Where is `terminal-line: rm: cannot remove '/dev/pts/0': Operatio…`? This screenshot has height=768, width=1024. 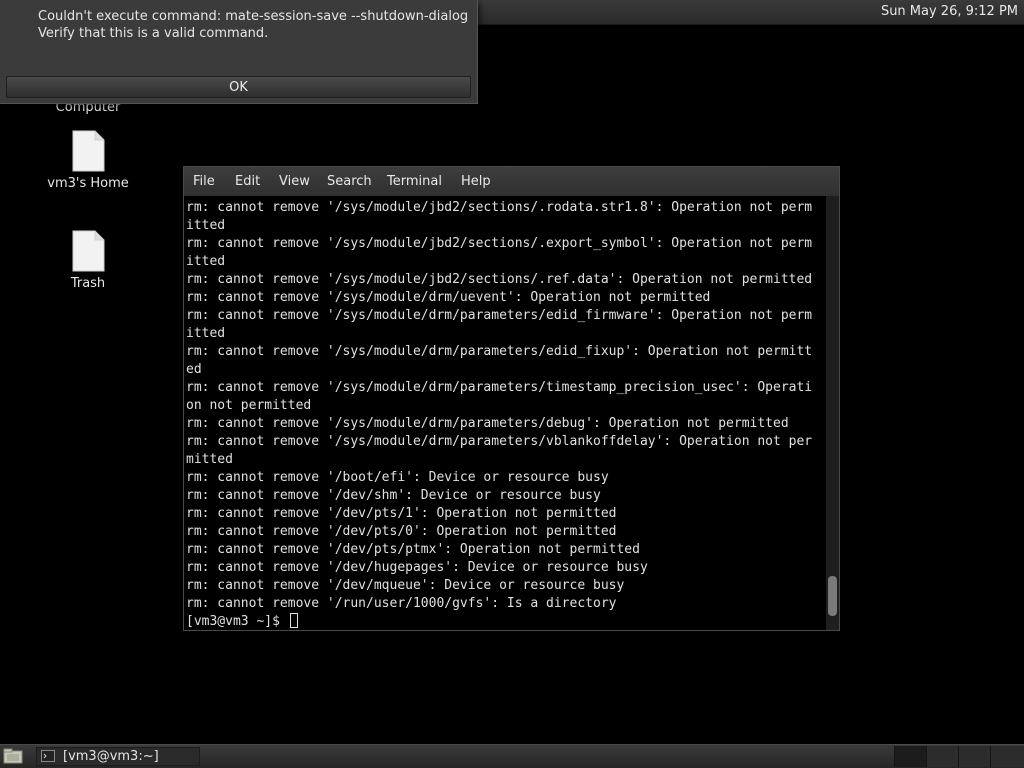
terminal-line: rm: cannot remove '/dev/pts/0': Operatio… is located at coordinates (401, 531).